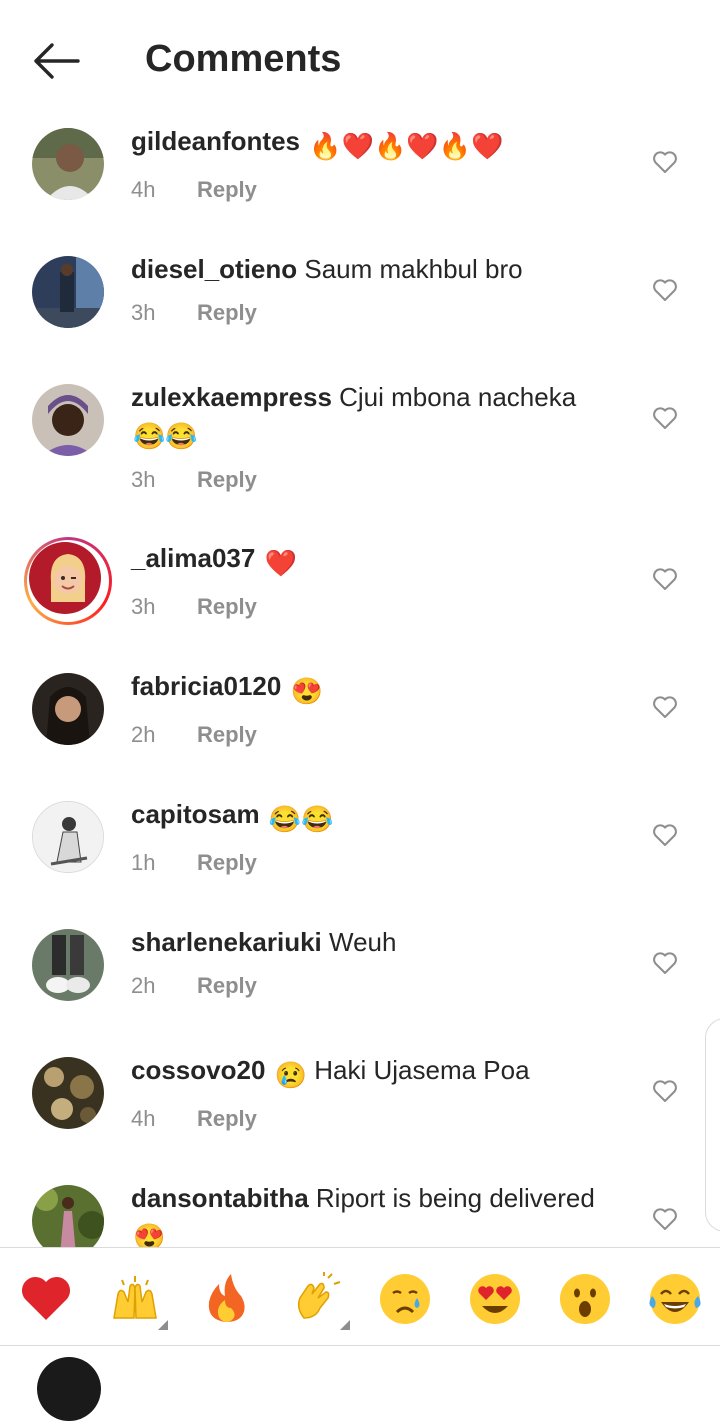  What do you see at coordinates (193, 558) in the screenshot?
I see `comment-username: _alima037` at bounding box center [193, 558].